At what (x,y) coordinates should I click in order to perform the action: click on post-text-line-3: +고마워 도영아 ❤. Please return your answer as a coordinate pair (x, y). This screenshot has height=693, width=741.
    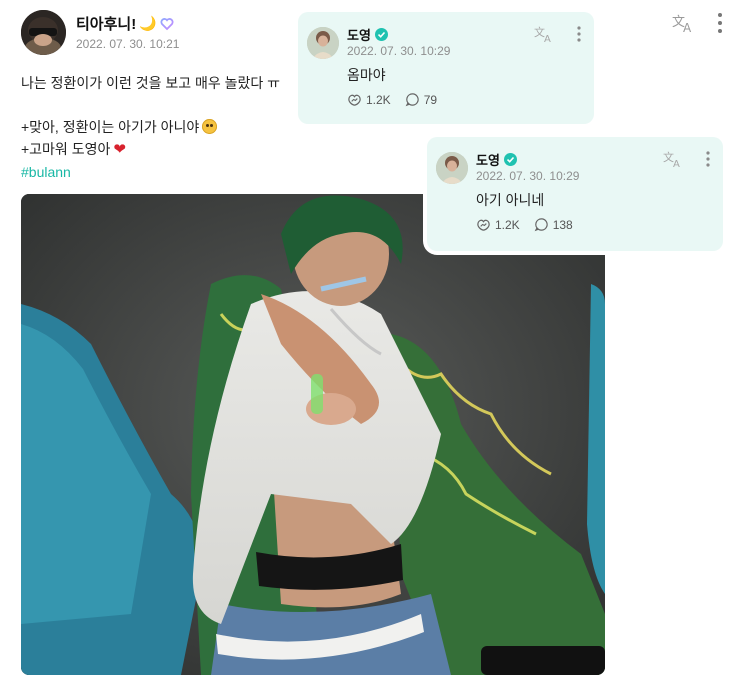
    Looking at the image, I should click on (150, 149).